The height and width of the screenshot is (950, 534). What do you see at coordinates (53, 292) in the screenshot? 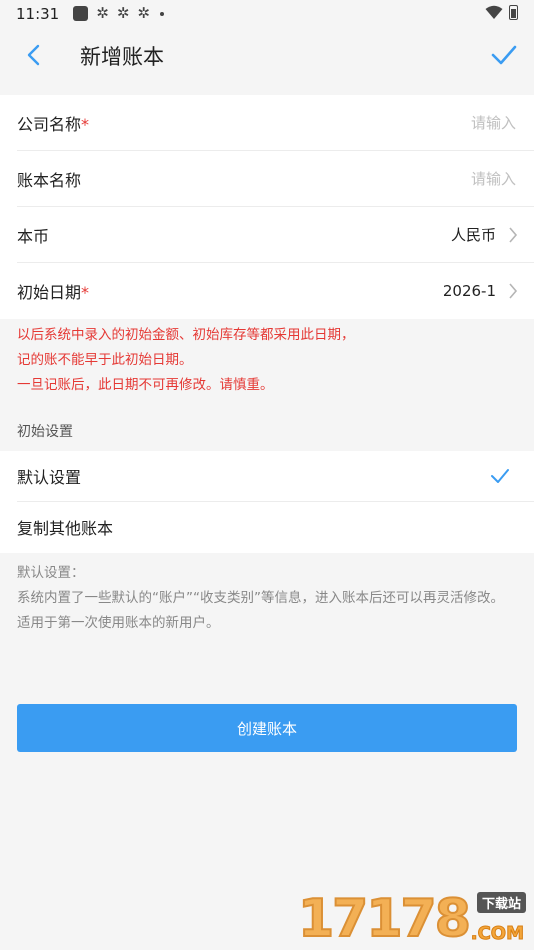
I see `start-date-label: 初始日期*` at bounding box center [53, 292].